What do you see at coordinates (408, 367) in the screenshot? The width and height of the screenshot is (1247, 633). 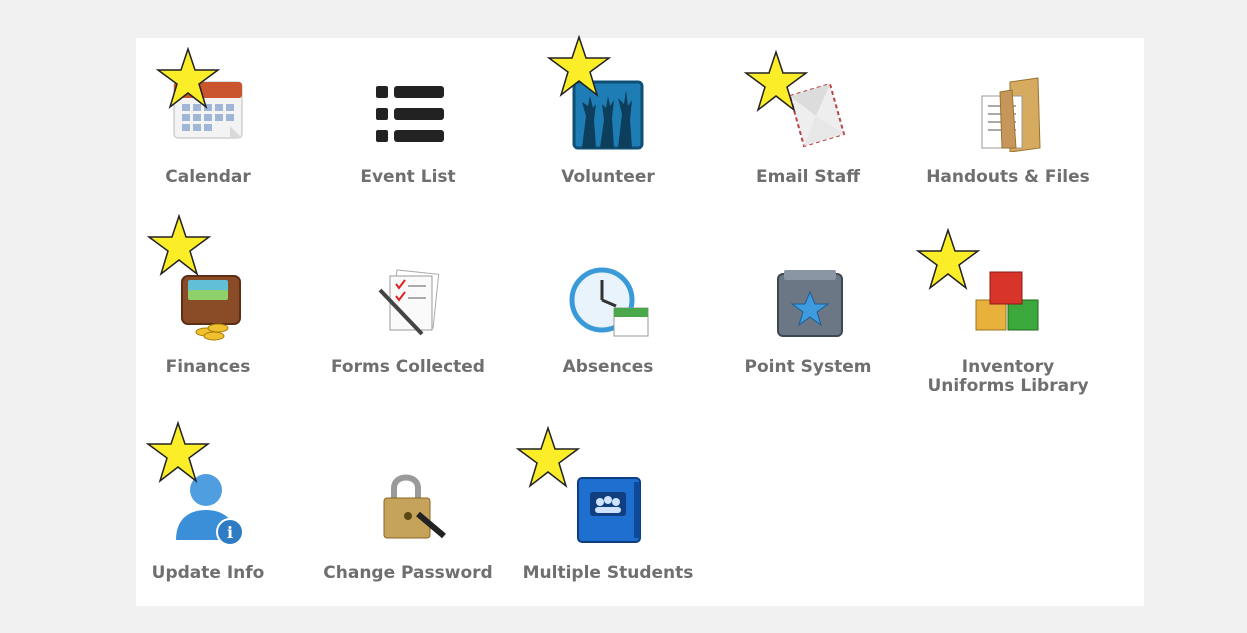 I see `forms-collected-label: Forms Collected` at bounding box center [408, 367].